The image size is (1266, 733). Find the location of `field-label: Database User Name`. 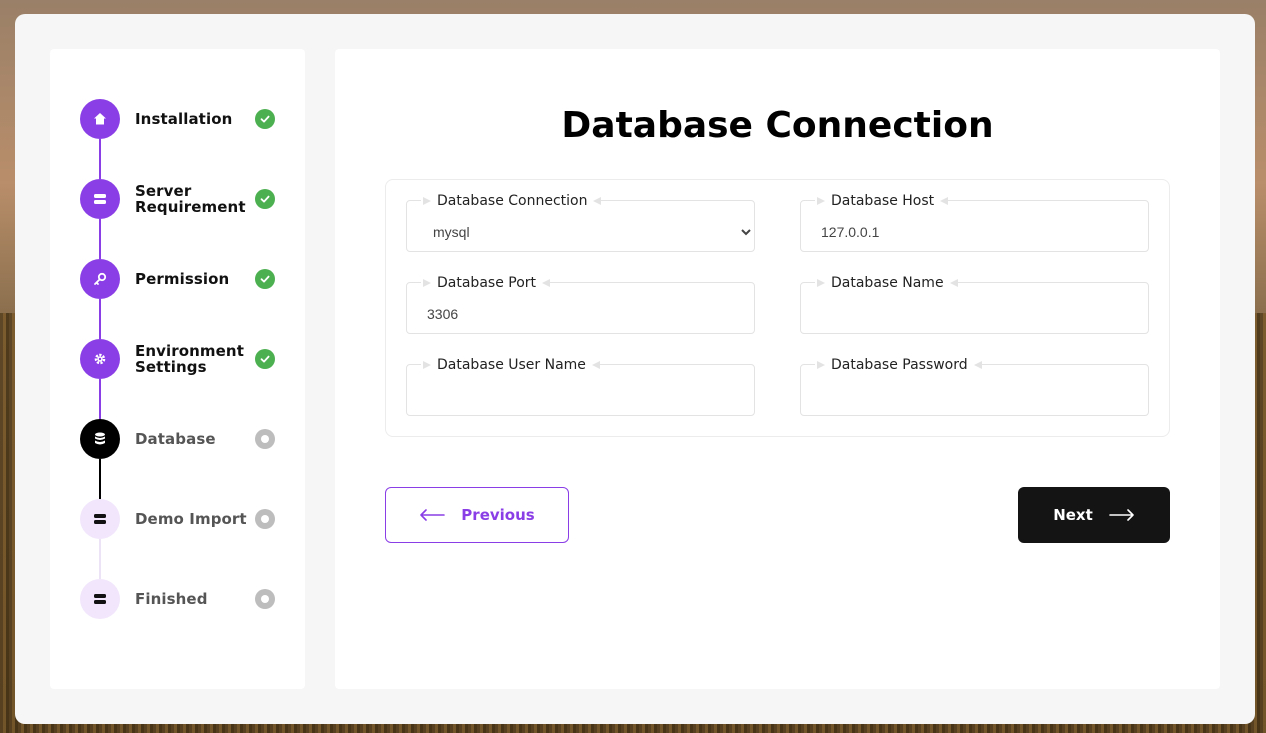

field-label: Database User Name is located at coordinates (511, 365).